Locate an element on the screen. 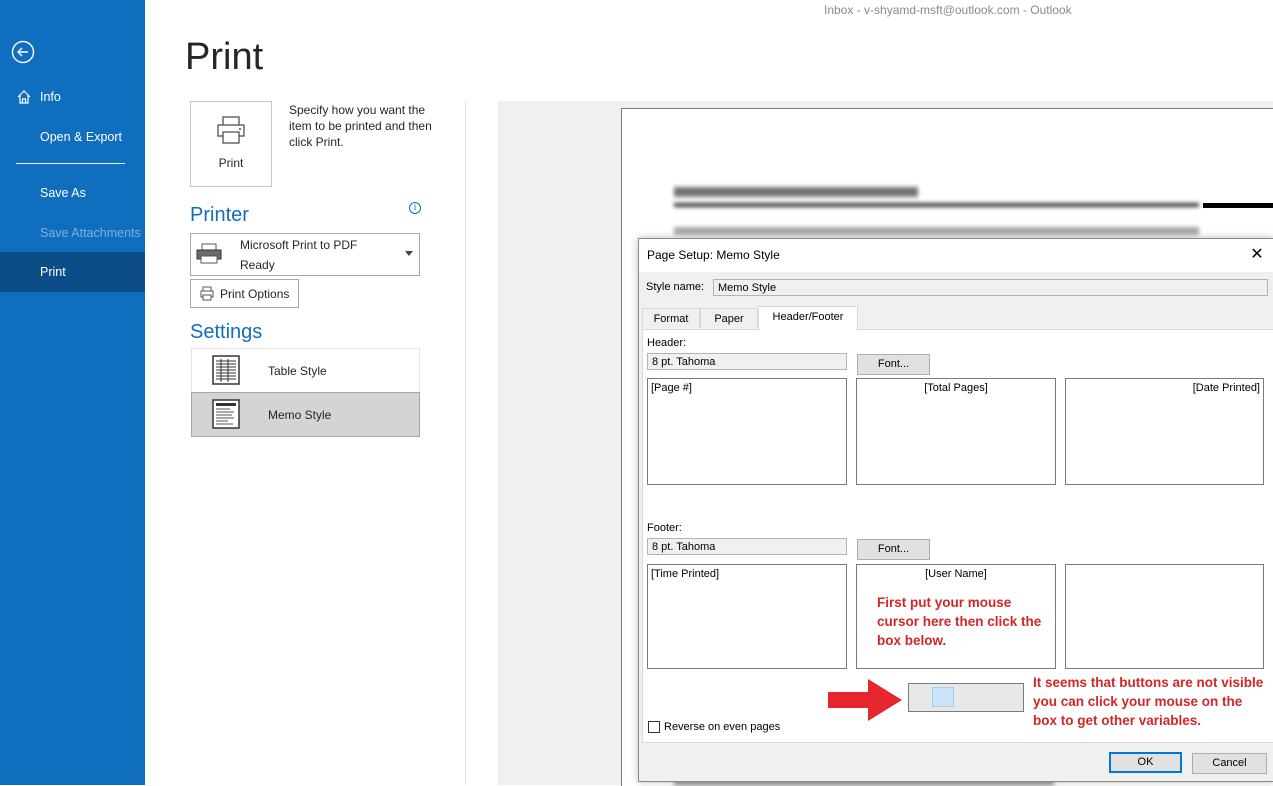 Image resolution: width=1273 pixels, height=786 pixels. header-right-box: [Date Printed] is located at coordinates (1164, 431).